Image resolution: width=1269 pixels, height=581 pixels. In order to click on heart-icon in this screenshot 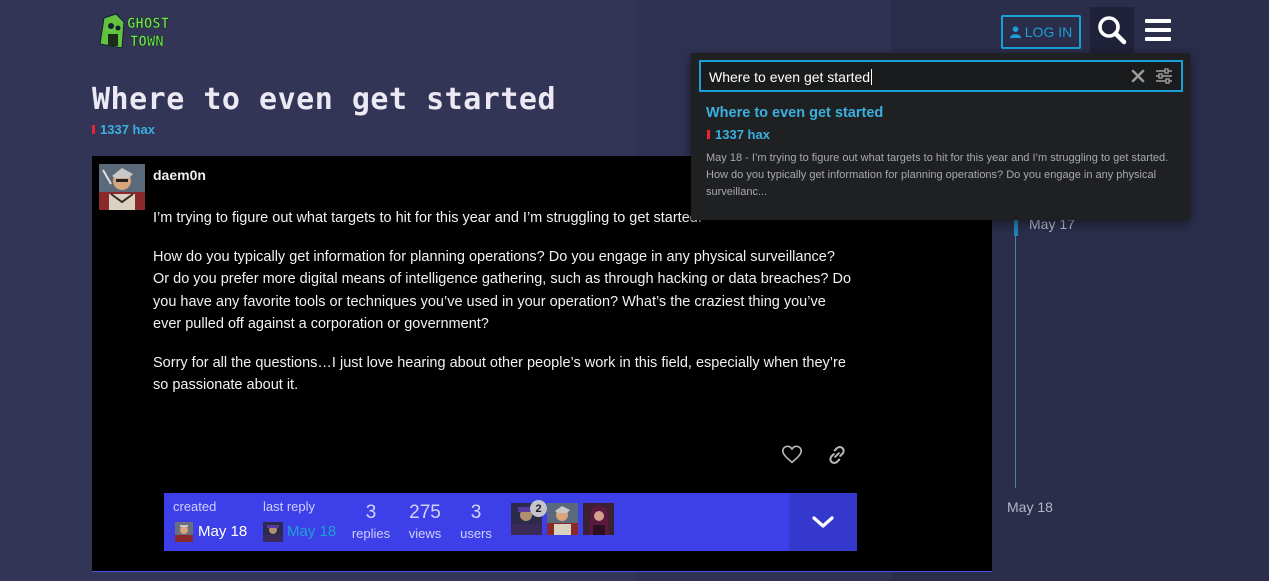, I will do `click(792, 454)`.